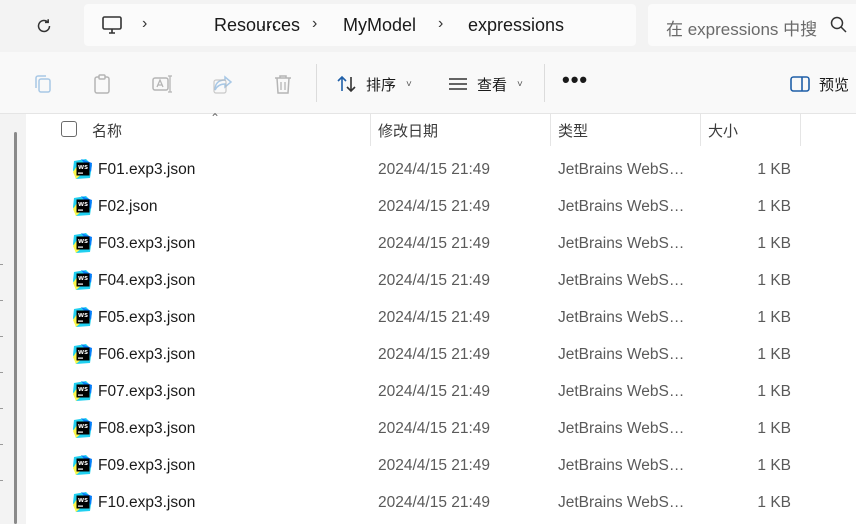 This screenshot has height=524, width=856. What do you see at coordinates (43, 84) in the screenshot?
I see `copy-icon` at bounding box center [43, 84].